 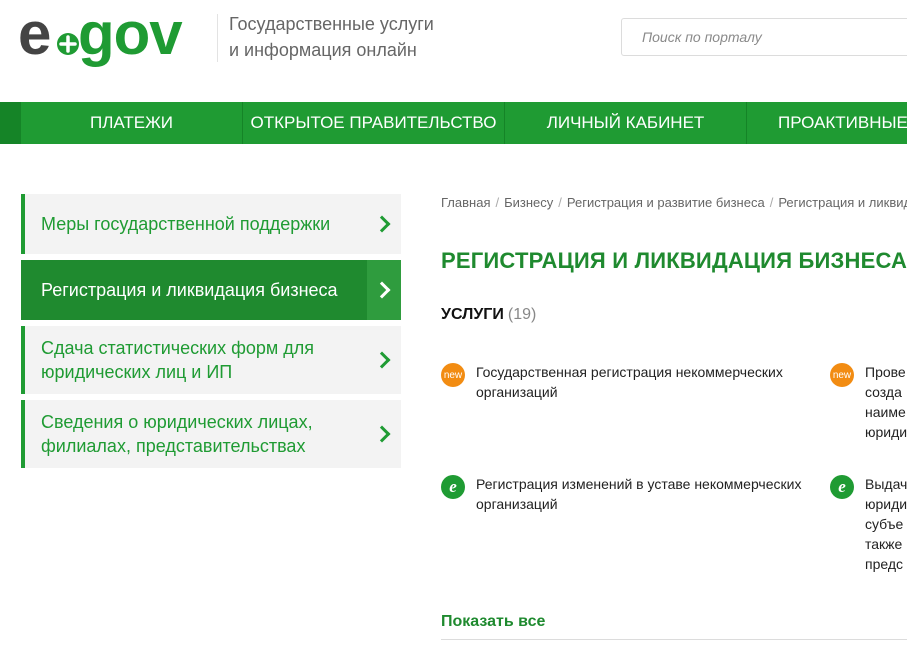 I want to click on egov-logo: e gov, so click(x=114, y=37).